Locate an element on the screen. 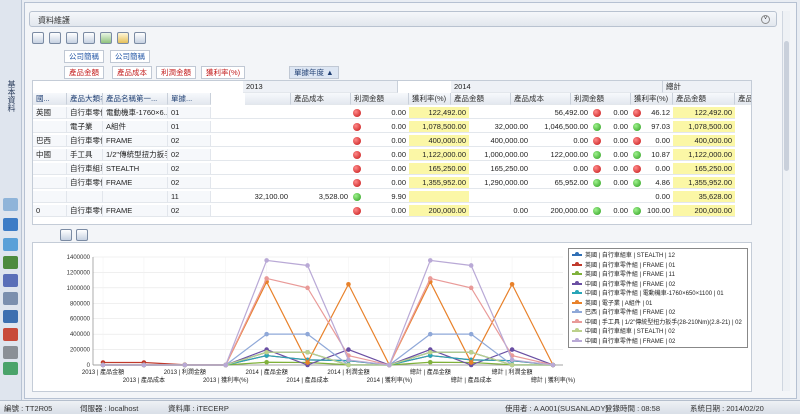 This screenshot has height=414, width=800. column-field-year: 單據年度 ▲ is located at coordinates (314, 72).